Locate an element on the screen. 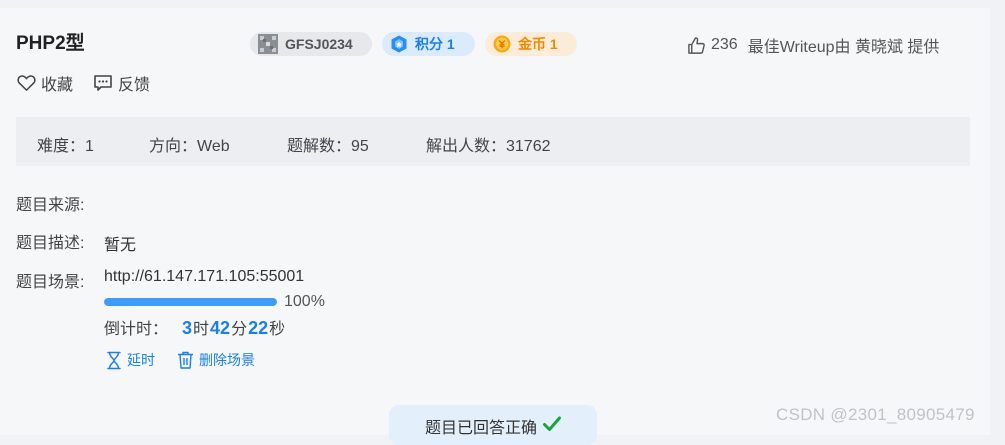  gold-badge: 金币 1 is located at coordinates (531, 44).